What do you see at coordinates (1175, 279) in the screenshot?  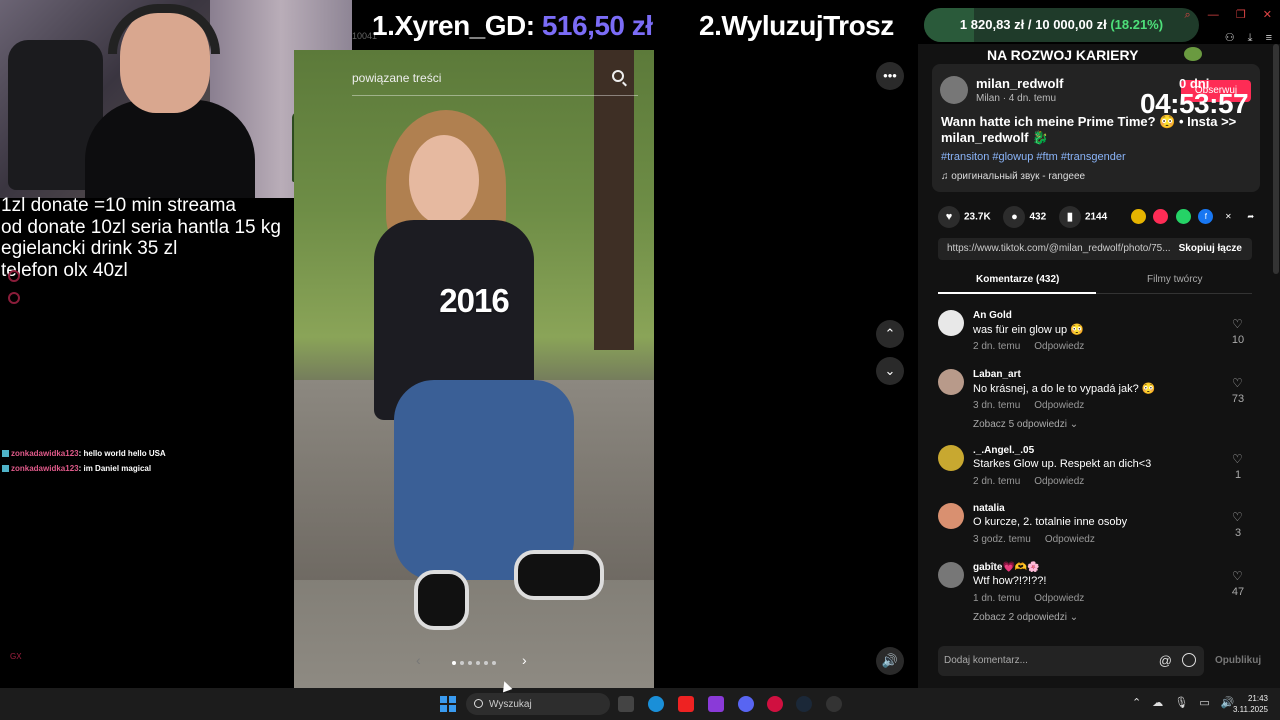 I see `tab-creator-videos: Filmy twórcy` at bounding box center [1175, 279].